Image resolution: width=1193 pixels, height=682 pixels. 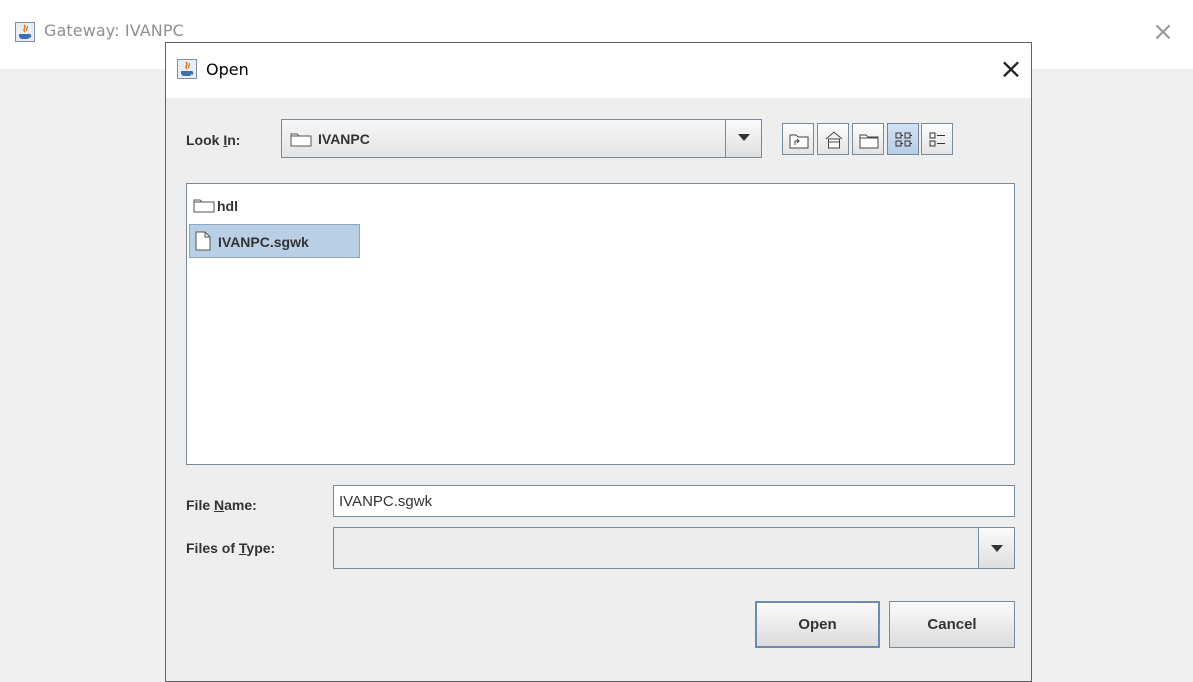 I want to click on new-folder-icon, so click(x=869, y=141).